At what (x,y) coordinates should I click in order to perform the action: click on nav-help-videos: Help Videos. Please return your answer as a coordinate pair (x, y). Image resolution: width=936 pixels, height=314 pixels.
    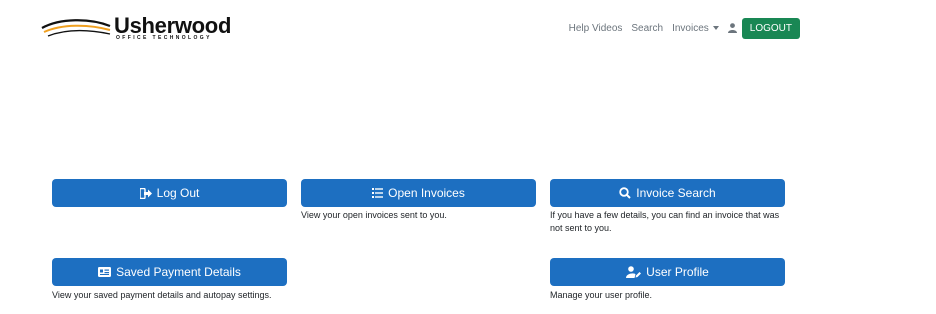
    Looking at the image, I should click on (596, 28).